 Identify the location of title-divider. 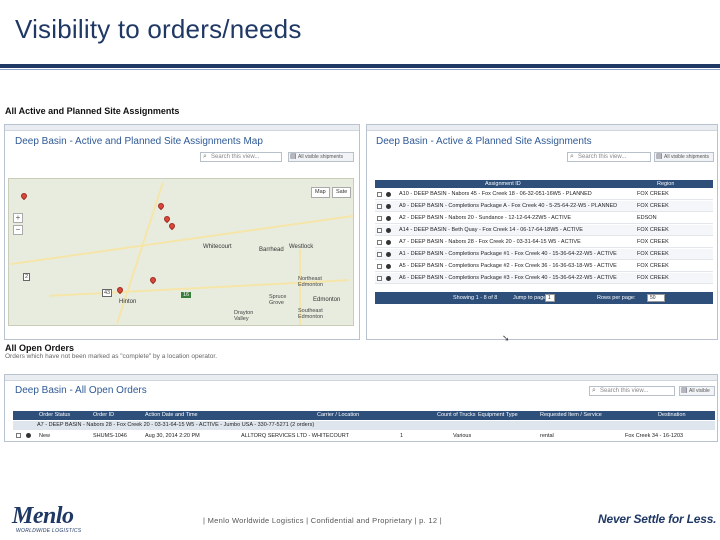
(360, 66).